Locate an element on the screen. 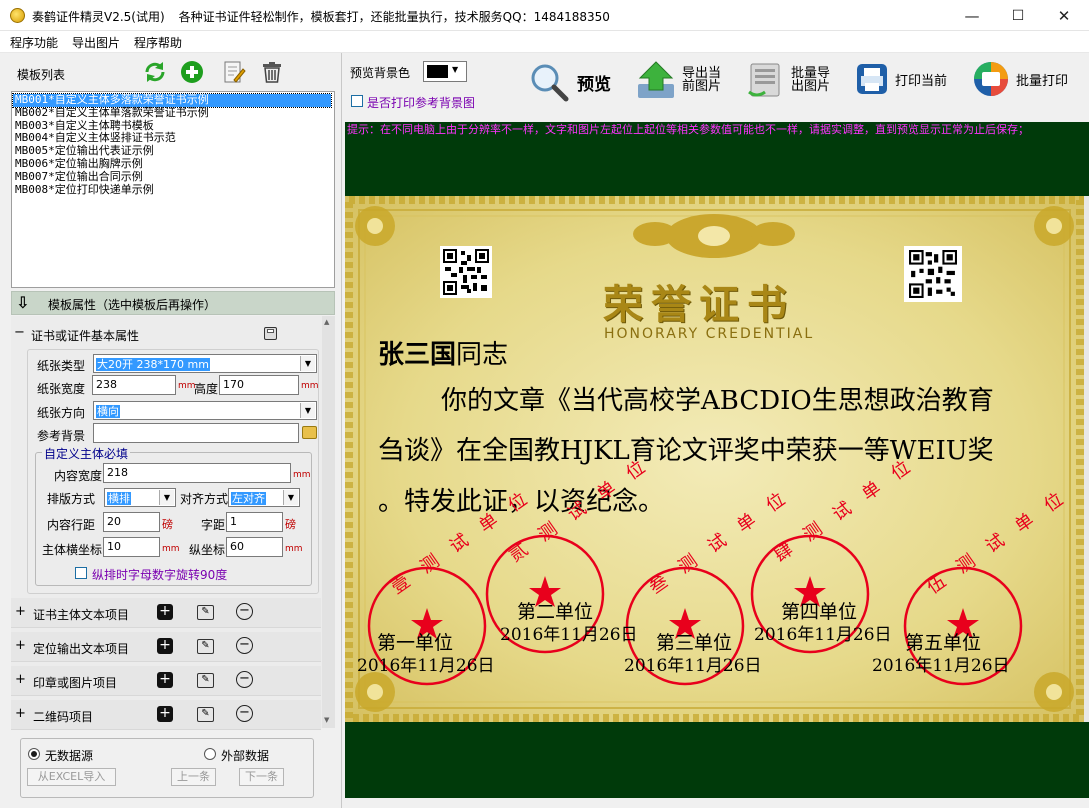 This screenshot has height=808, width=1089. bg-color-label: 预览背景色 is located at coordinates (380, 73).